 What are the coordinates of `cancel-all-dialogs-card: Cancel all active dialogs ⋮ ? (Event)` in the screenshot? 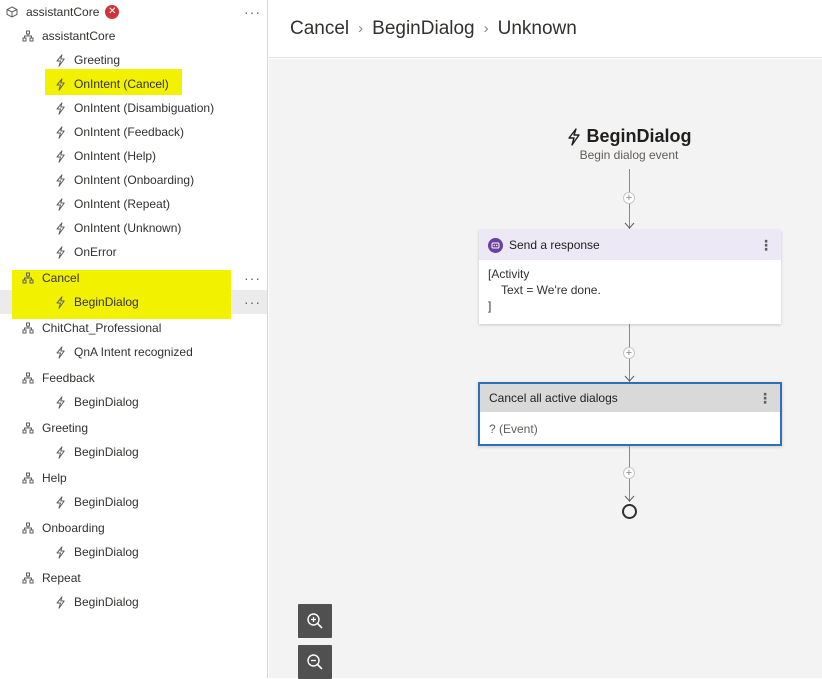 It's located at (630, 414).